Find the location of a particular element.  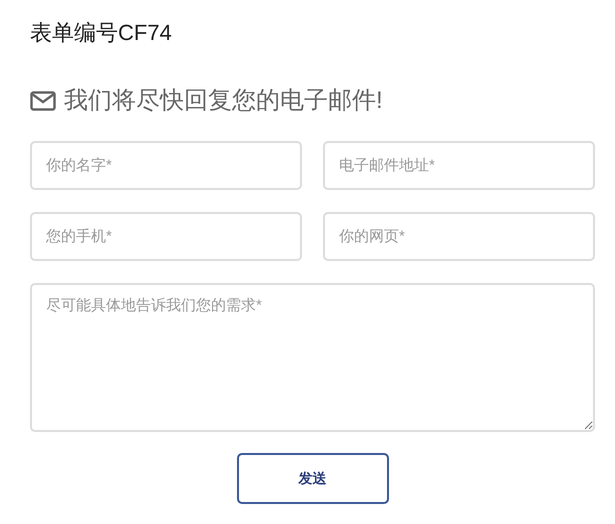

section-heading: 我们将尽快回复您的电子邮件! is located at coordinates (223, 101).